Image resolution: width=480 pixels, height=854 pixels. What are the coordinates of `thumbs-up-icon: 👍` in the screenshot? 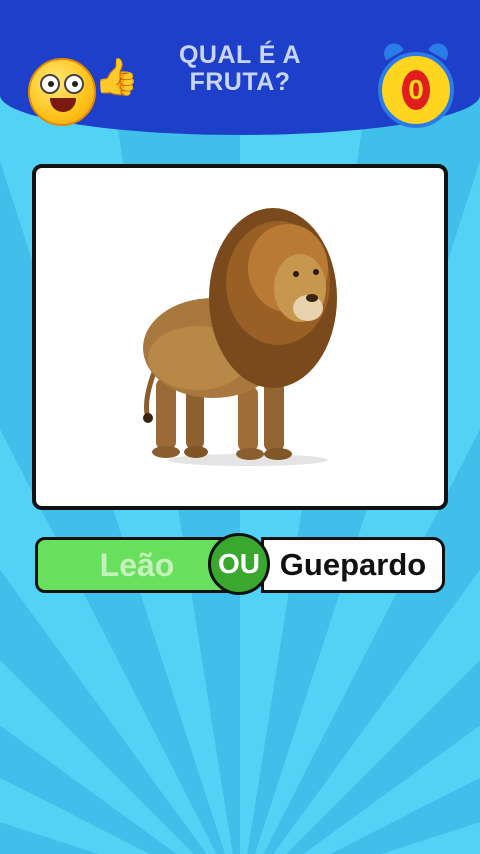 It's located at (116, 76).